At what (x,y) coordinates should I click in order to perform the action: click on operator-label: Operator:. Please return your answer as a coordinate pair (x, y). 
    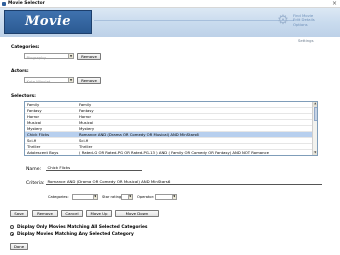
    Looking at the image, I should click on (146, 197).